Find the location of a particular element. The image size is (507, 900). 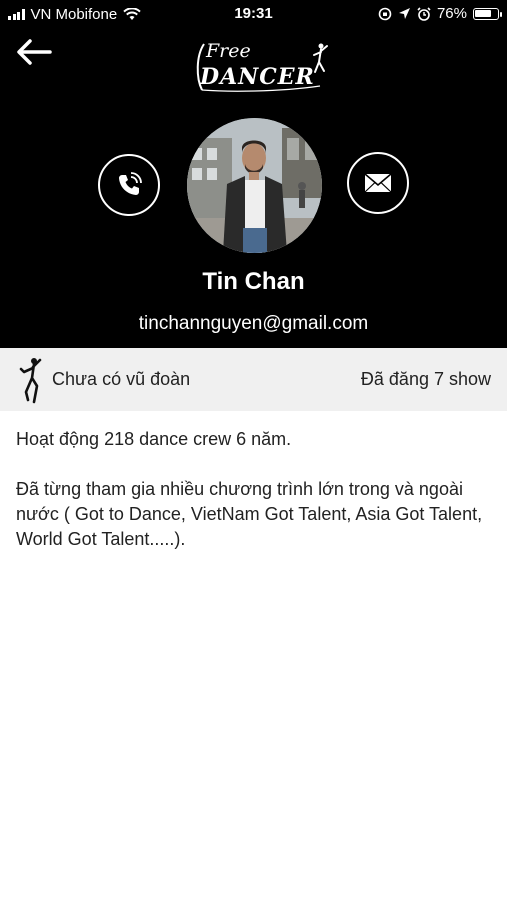

call-button is located at coordinates (129, 185).